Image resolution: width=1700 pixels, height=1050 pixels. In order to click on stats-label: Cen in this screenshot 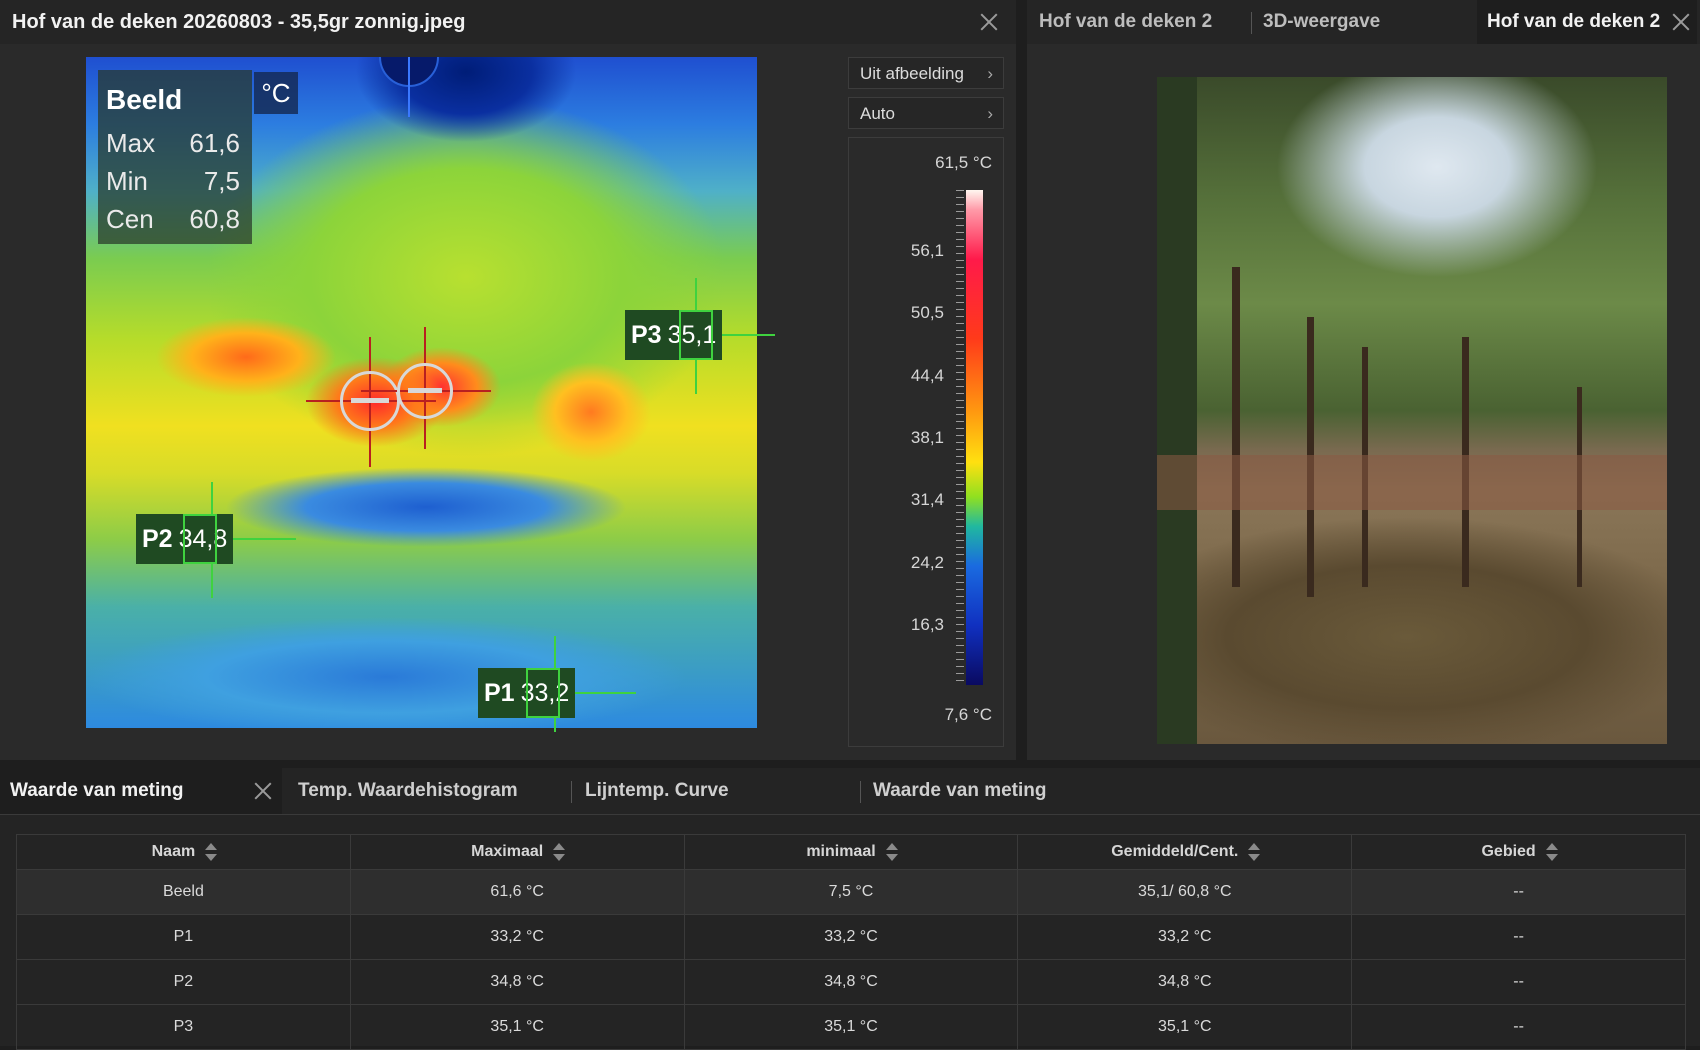, I will do `click(130, 219)`.